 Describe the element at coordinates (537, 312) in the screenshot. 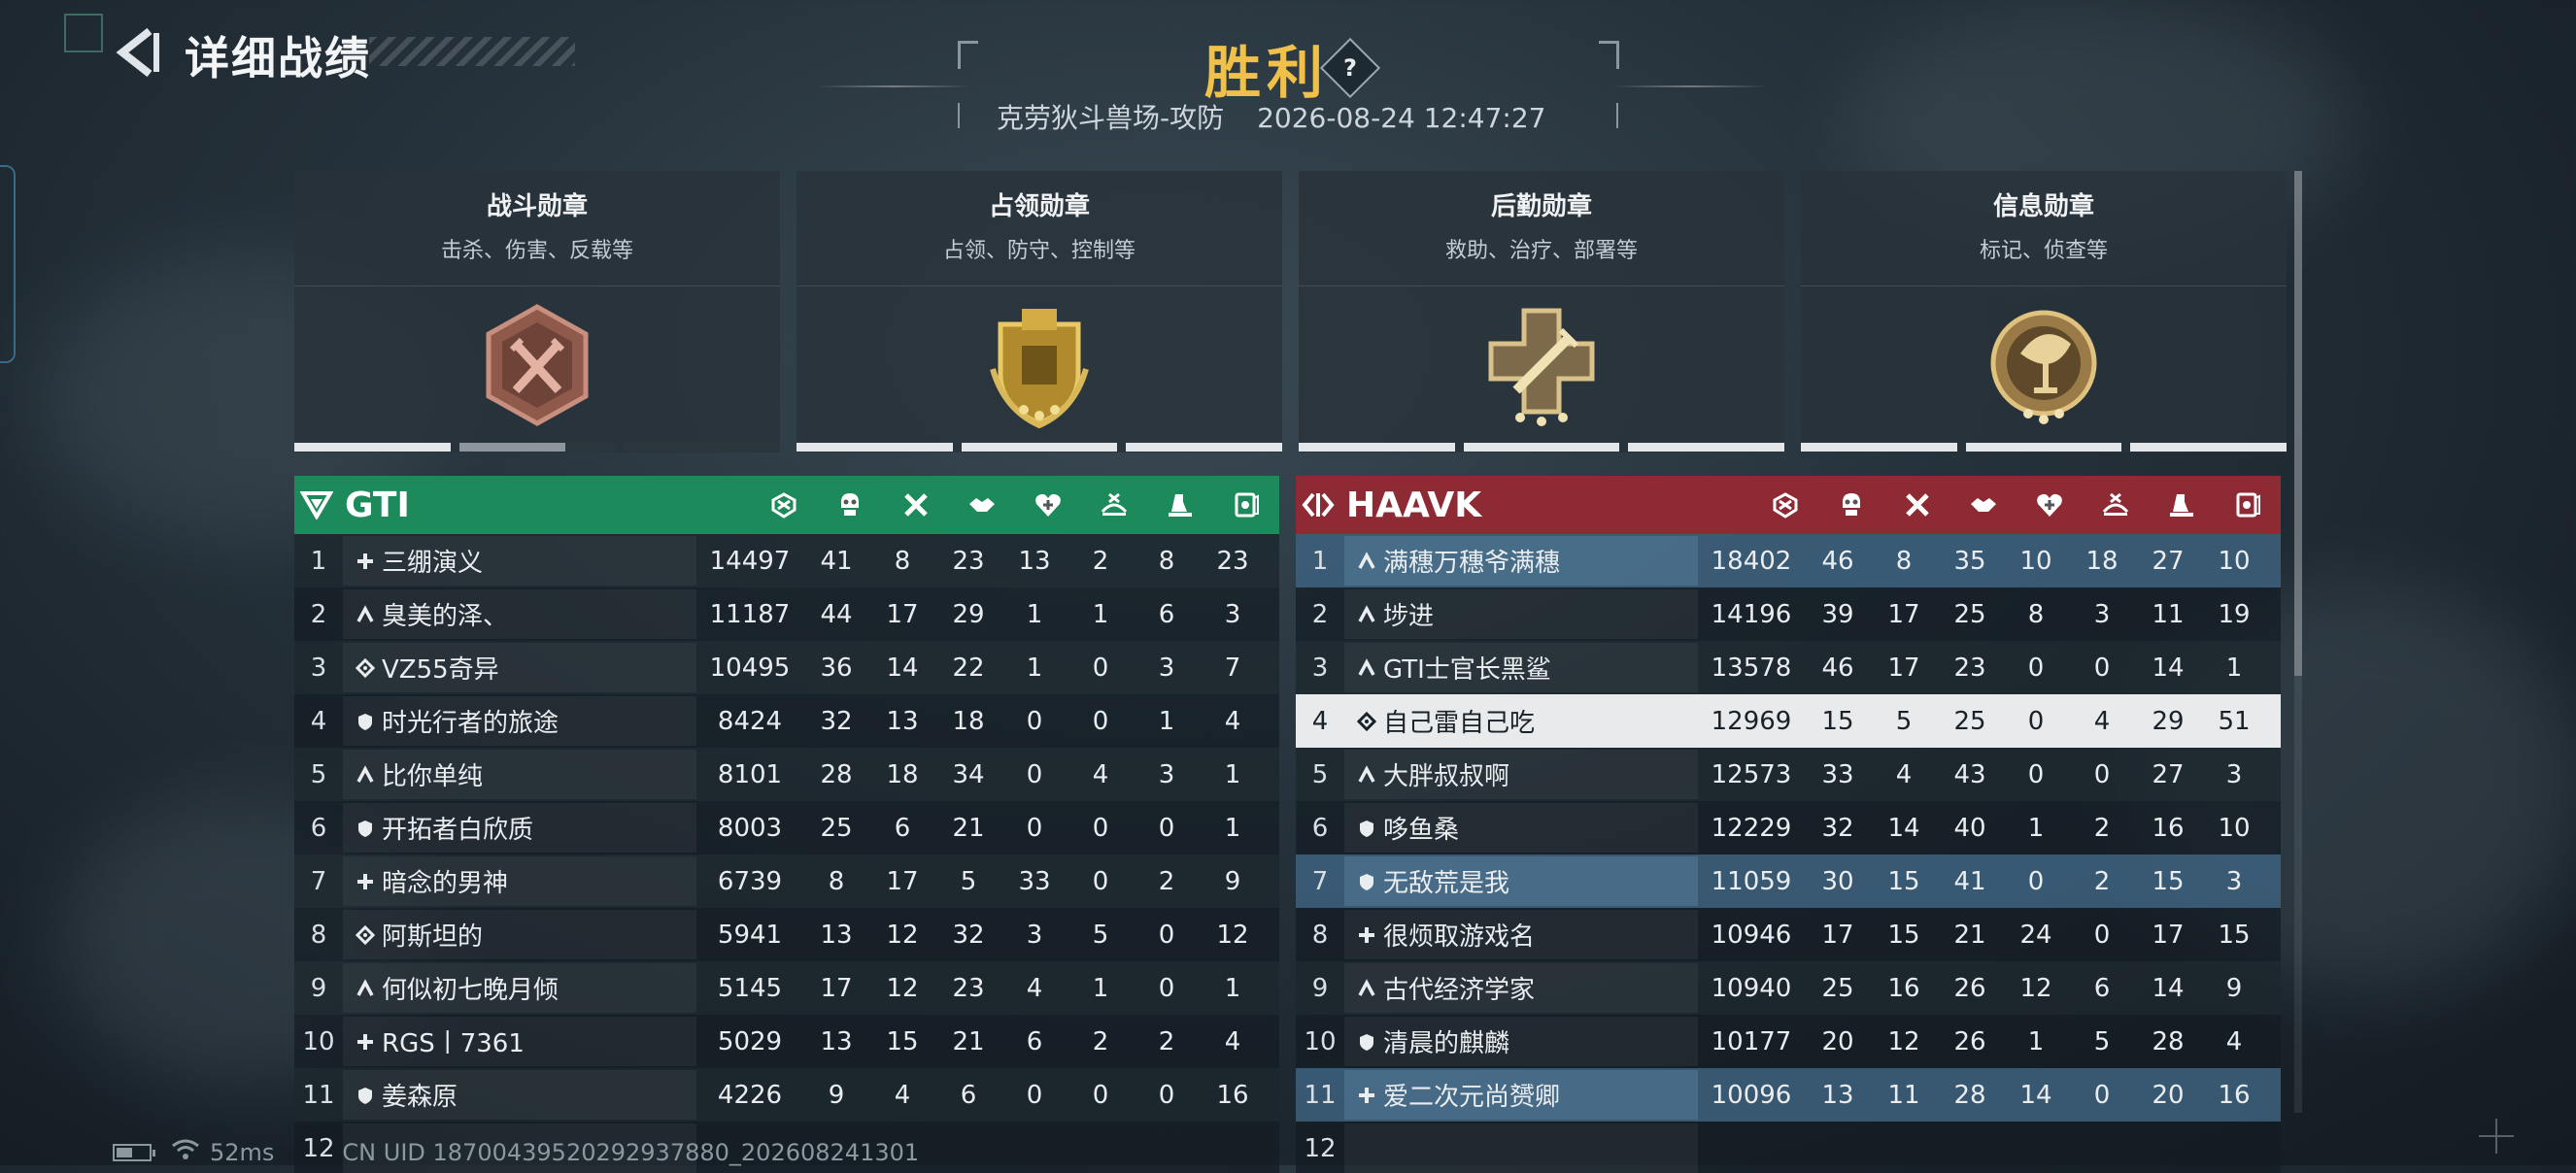

I see `medal-card: 战斗勋章 击杀、伤害、反载等` at that location.